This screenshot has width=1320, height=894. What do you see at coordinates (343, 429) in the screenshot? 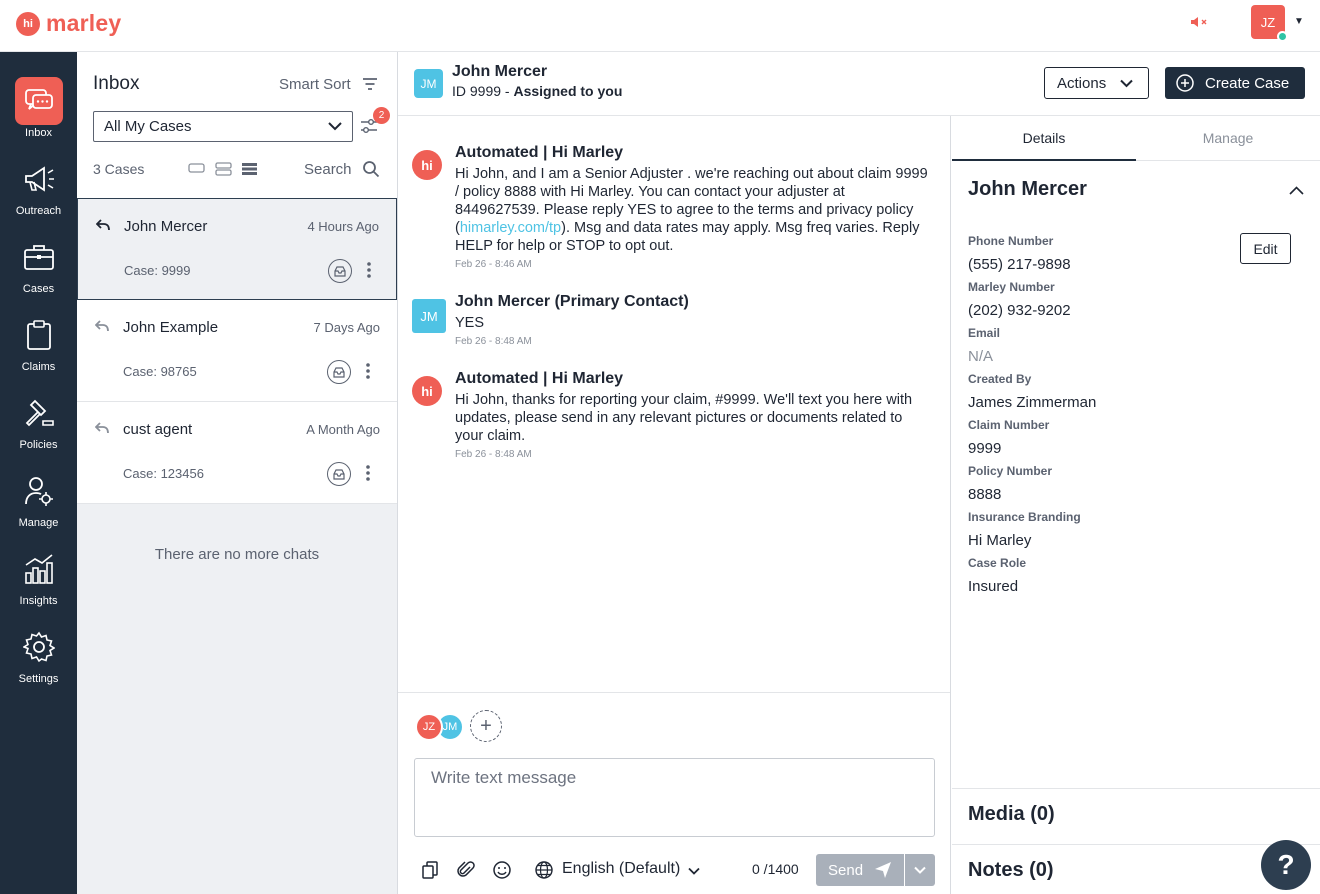
I see `case-time: A Month Ago` at bounding box center [343, 429].